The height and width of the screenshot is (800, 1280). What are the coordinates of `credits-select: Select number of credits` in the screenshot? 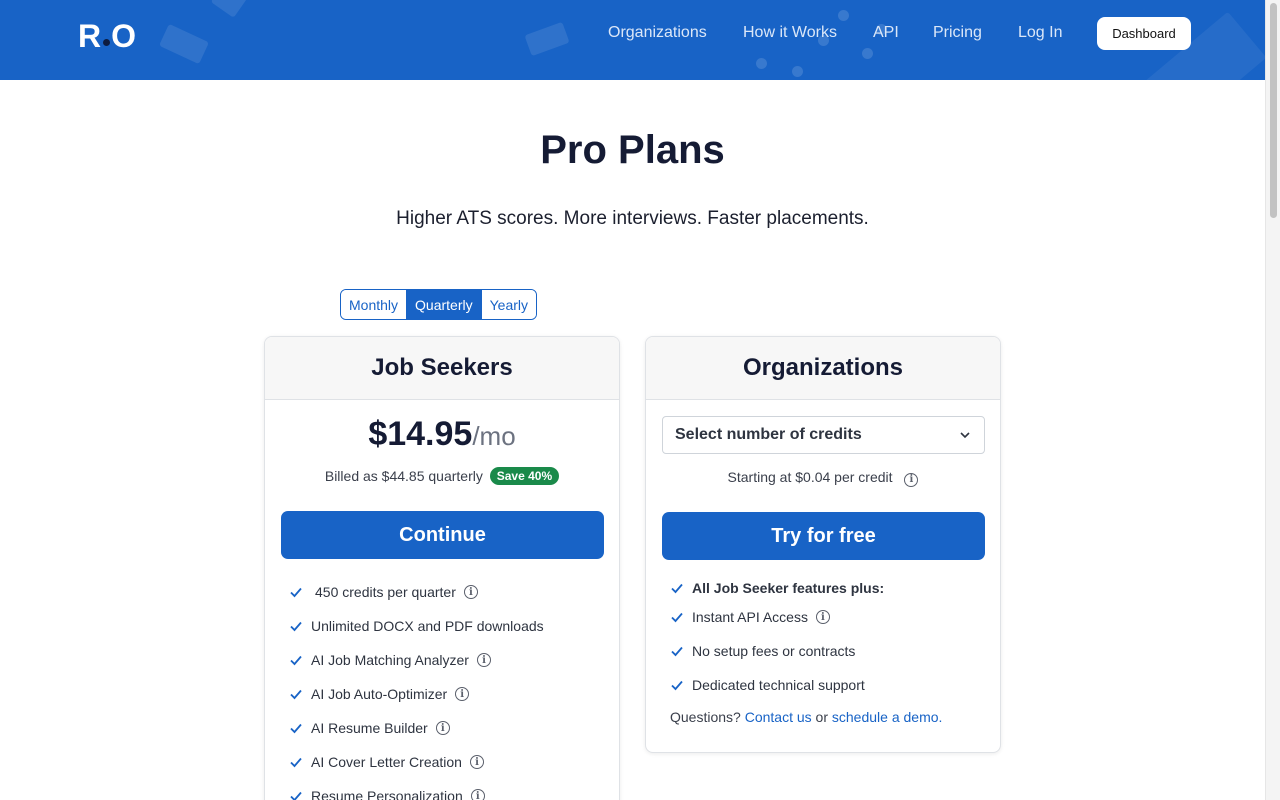 It's located at (823, 435).